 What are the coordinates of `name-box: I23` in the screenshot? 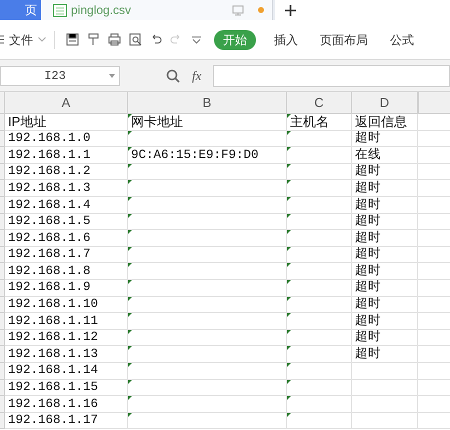 It's located at (60, 76).